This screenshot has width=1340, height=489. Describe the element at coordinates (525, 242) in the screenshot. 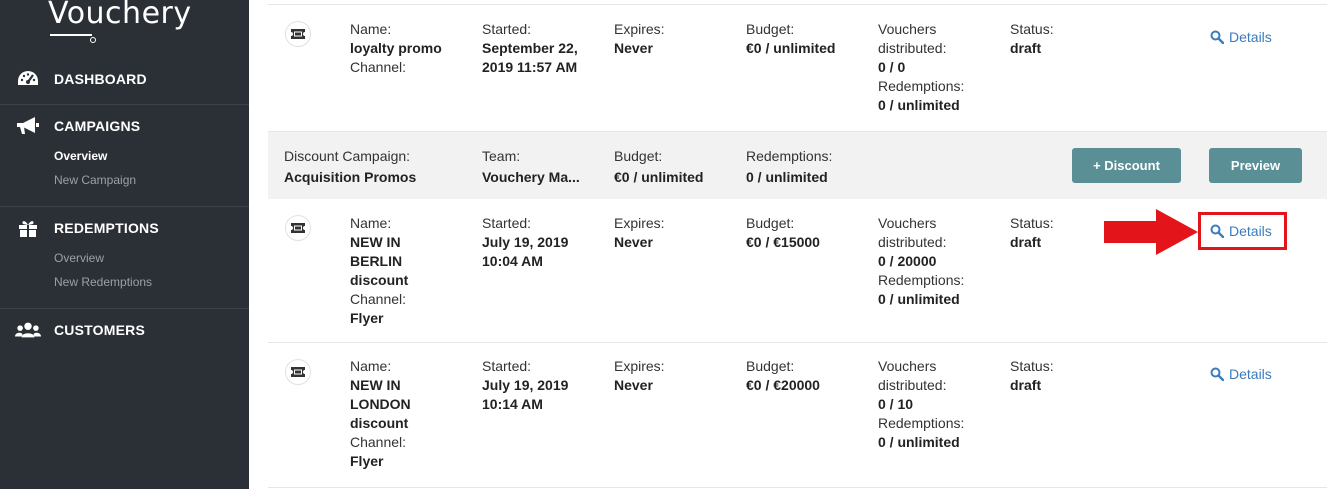

I see `started-value-line: July 19, 2019` at that location.